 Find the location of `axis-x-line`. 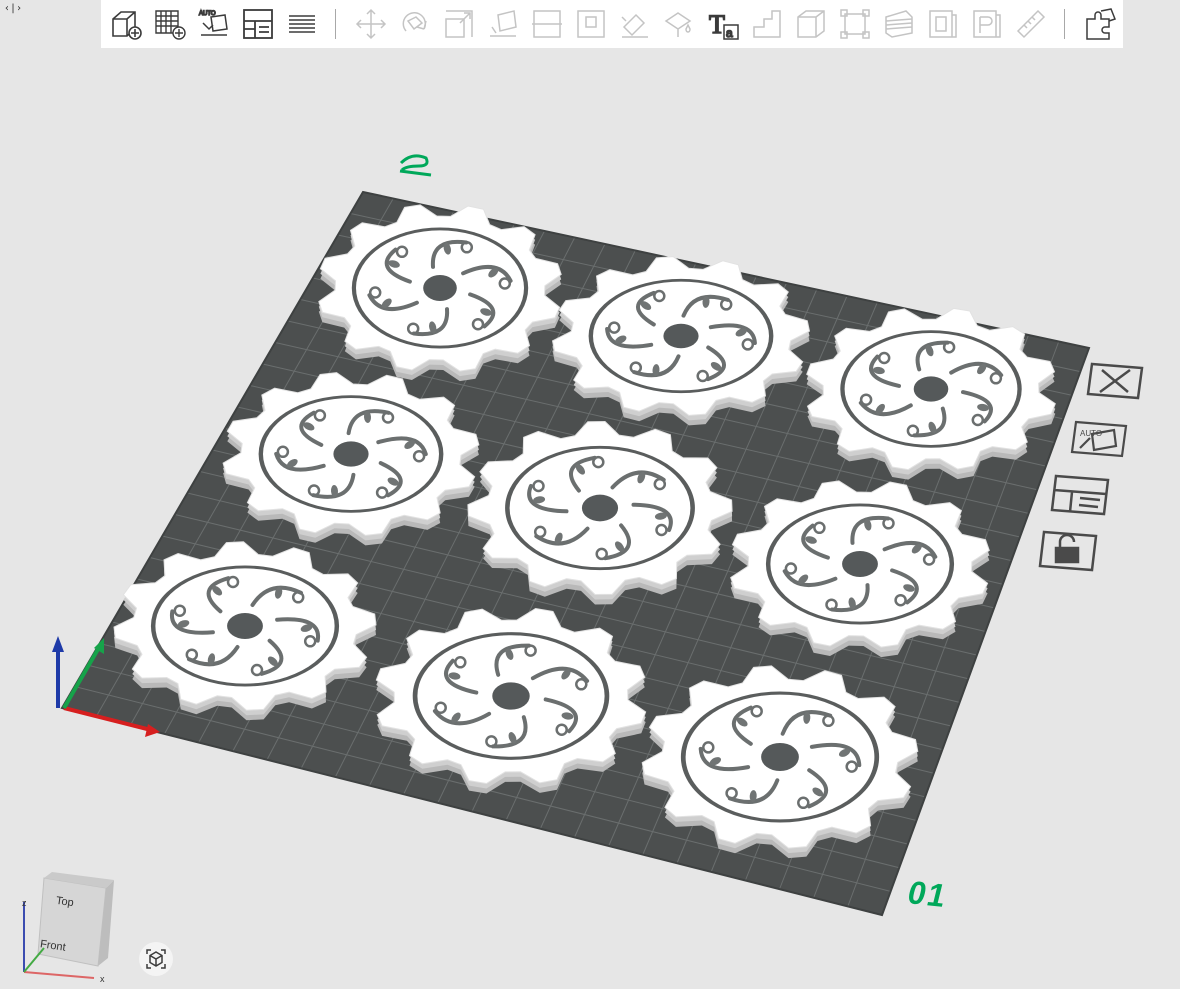

axis-x-line is located at coordinates (59, 975).